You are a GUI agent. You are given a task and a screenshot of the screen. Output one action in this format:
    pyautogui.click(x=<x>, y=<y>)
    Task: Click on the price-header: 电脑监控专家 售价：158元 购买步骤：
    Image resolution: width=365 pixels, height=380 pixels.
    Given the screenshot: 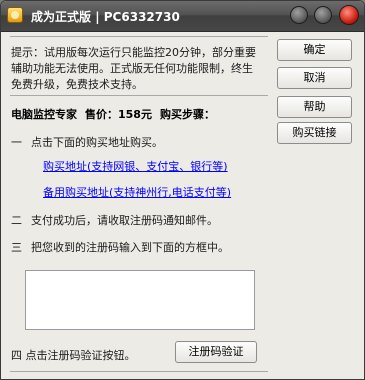 What is the action you would take?
    pyautogui.click(x=117, y=114)
    